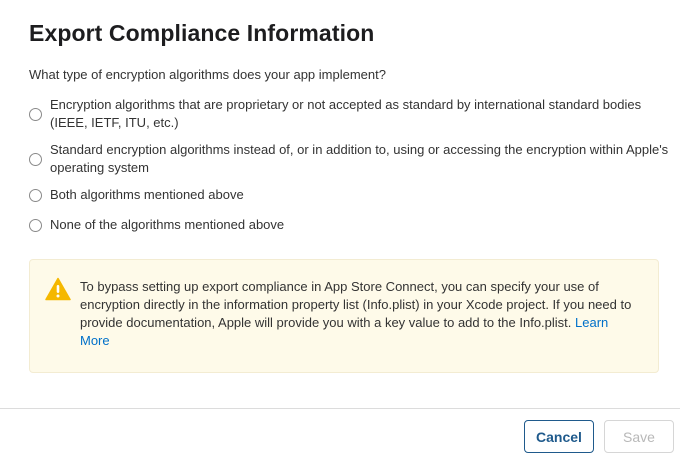 Image resolution: width=680 pixels, height=460 pixels. What do you see at coordinates (167, 224) in the screenshot?
I see `radio-option-label: None of the algorithms mentioned above` at bounding box center [167, 224].